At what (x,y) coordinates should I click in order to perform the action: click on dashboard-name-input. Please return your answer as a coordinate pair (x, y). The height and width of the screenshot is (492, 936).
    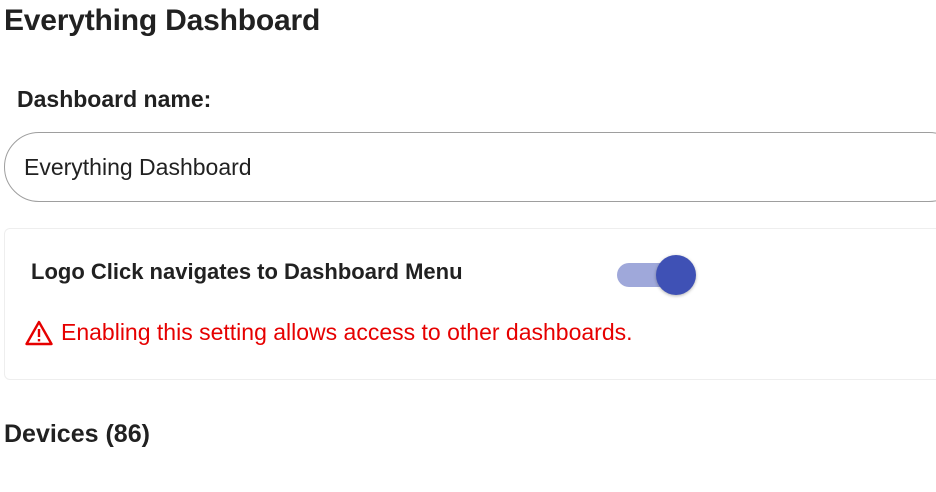
    Looking at the image, I should click on (470, 167).